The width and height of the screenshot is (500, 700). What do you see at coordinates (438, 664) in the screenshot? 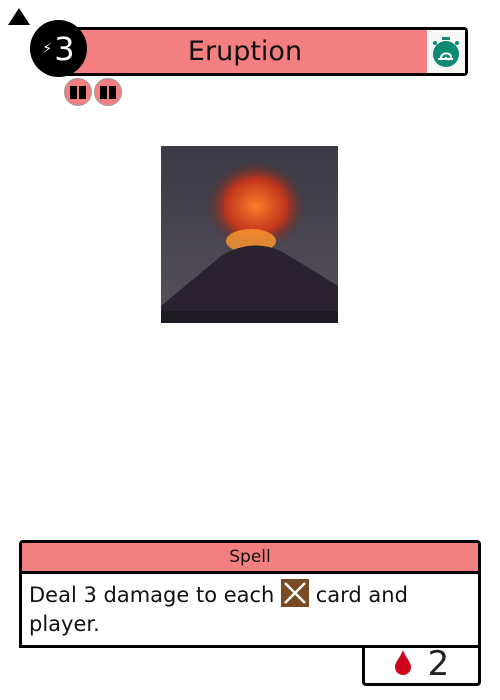
I see `stat-value: 2` at bounding box center [438, 664].